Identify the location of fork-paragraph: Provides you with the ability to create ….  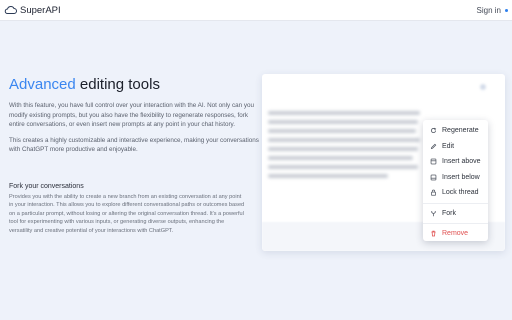
(127, 214).